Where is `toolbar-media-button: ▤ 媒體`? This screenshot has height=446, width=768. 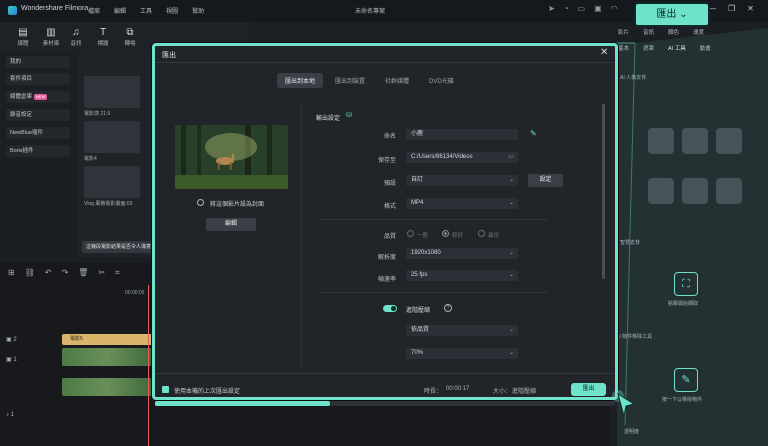
toolbar-media-button: ▤ 媒體 is located at coordinates (23, 37).